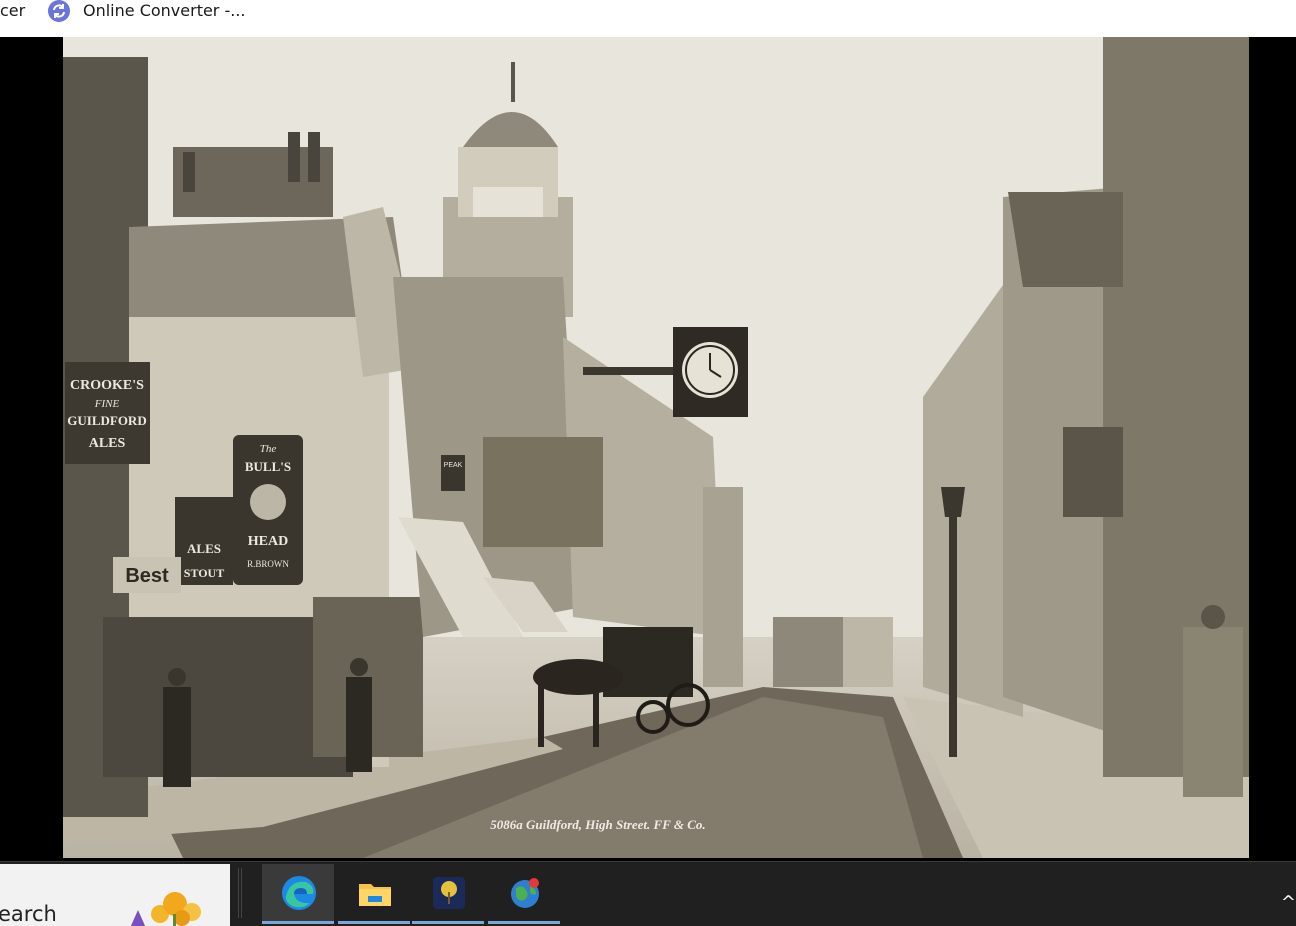 The image size is (1296, 926). What do you see at coordinates (106, 420) in the screenshot?
I see `crookes-sign-line3: GUILDFORD` at bounding box center [106, 420].